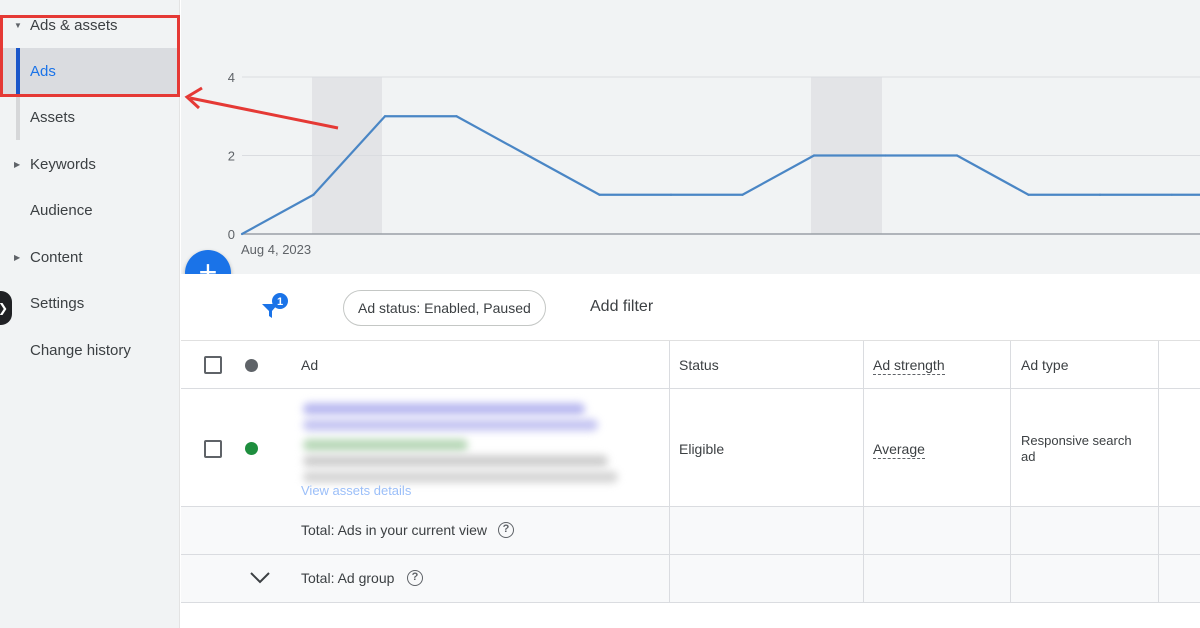 The image size is (1200, 628). What do you see at coordinates (260, 578) in the screenshot?
I see `chevron-down-icon` at bounding box center [260, 578].